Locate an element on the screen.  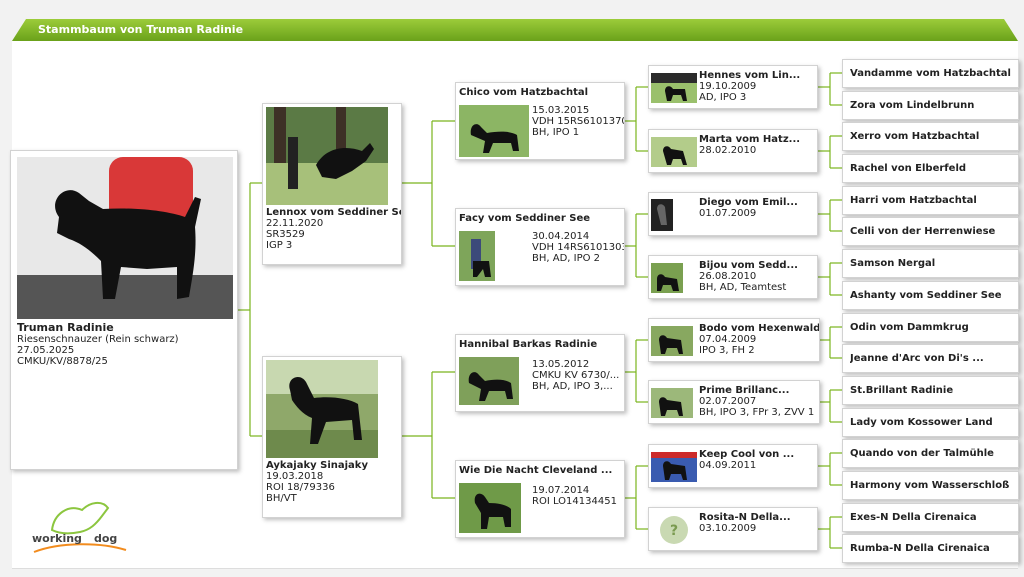
great-grandparent-info-1: 03.10.2009 is located at coordinates (728, 528).